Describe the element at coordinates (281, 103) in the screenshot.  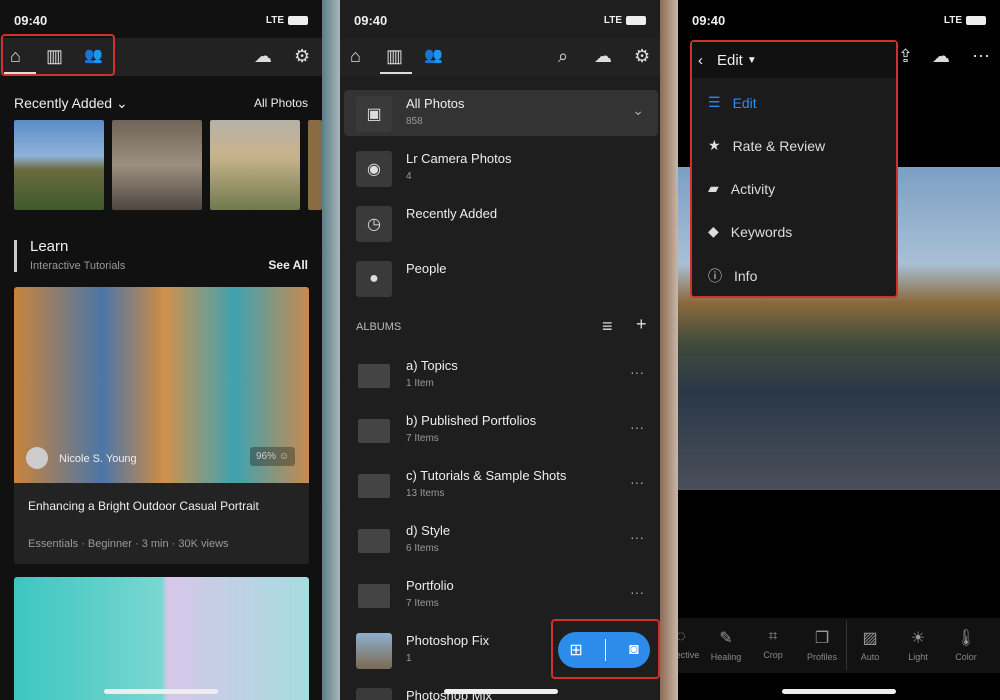
I see `all-photos-link: All Photos` at that location.